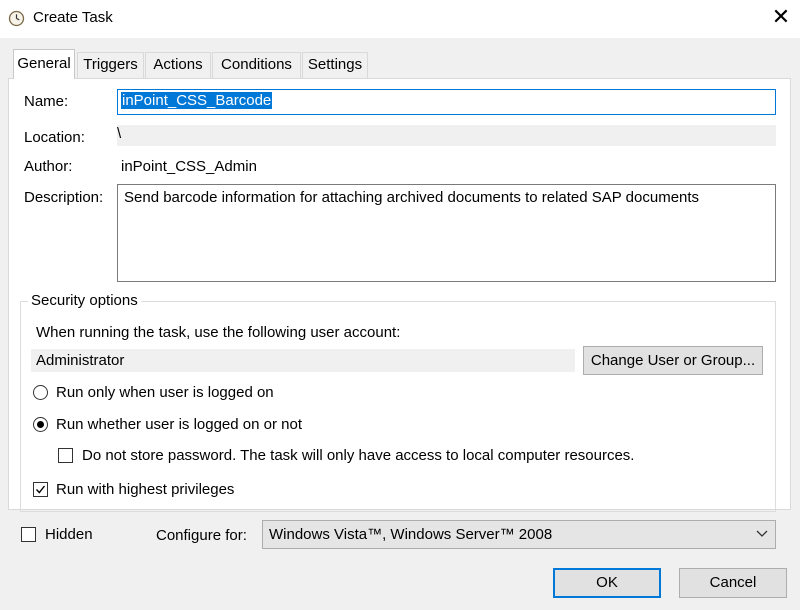  Describe the element at coordinates (84, 300) in the screenshot. I see `security-options-legend: Security options` at that location.